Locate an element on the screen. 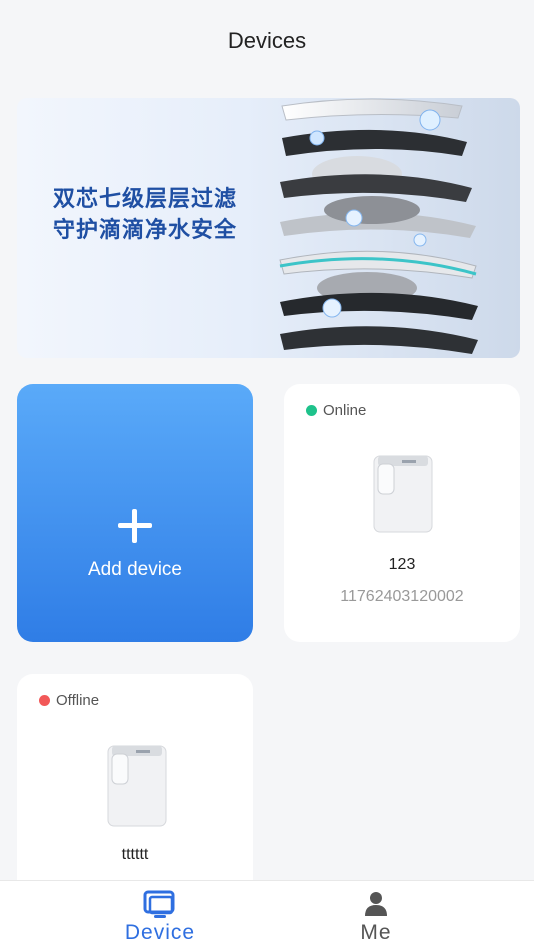 The width and height of the screenshot is (534, 950). page-title: Devices is located at coordinates (267, 40).